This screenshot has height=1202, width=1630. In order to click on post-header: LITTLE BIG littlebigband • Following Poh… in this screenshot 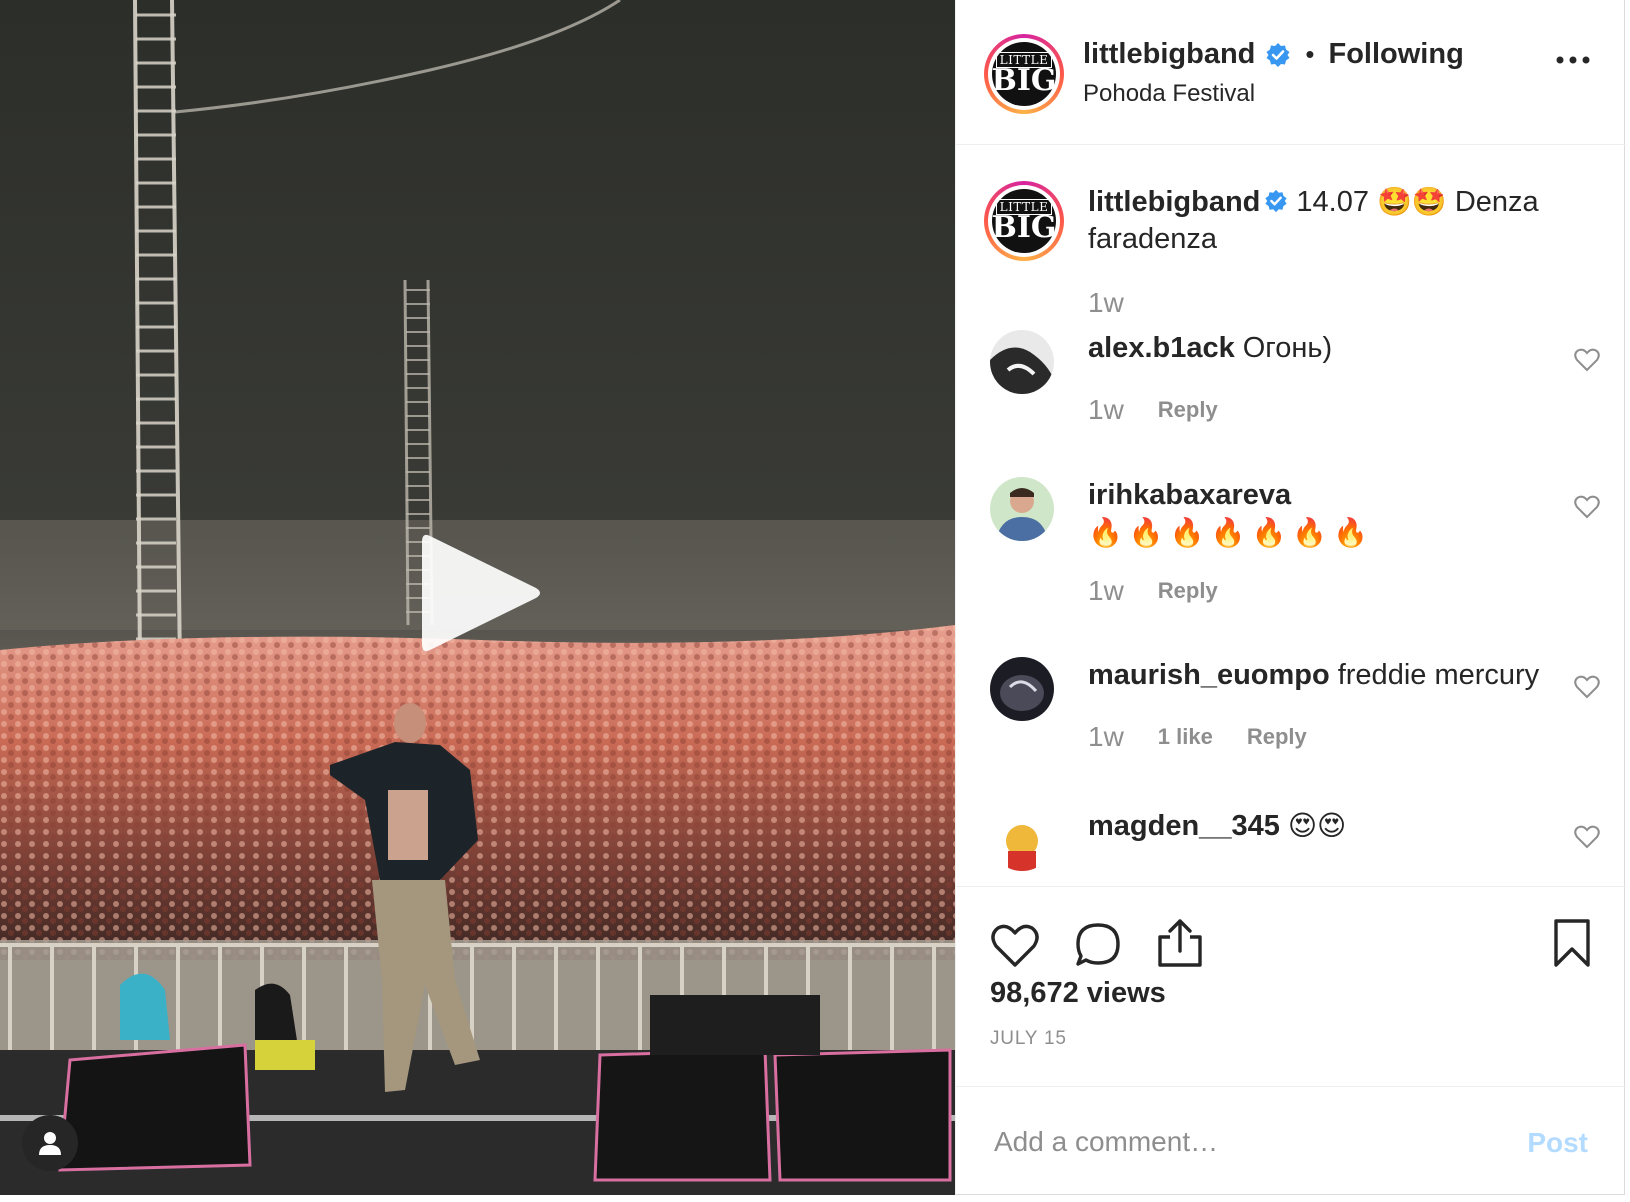, I will do `click(1291, 72)`.